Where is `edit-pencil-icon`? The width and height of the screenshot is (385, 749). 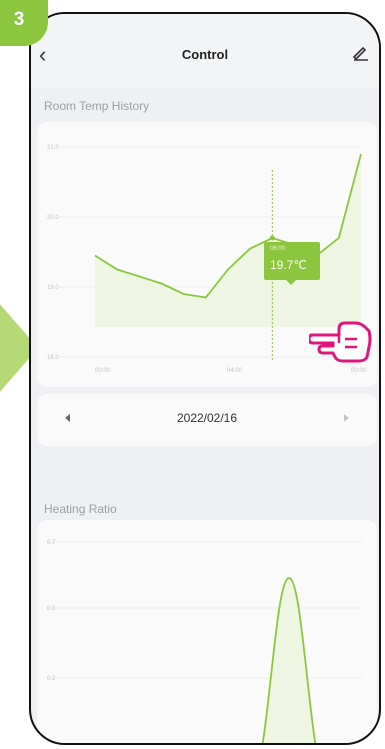
edit-pencil-icon is located at coordinates (360, 52).